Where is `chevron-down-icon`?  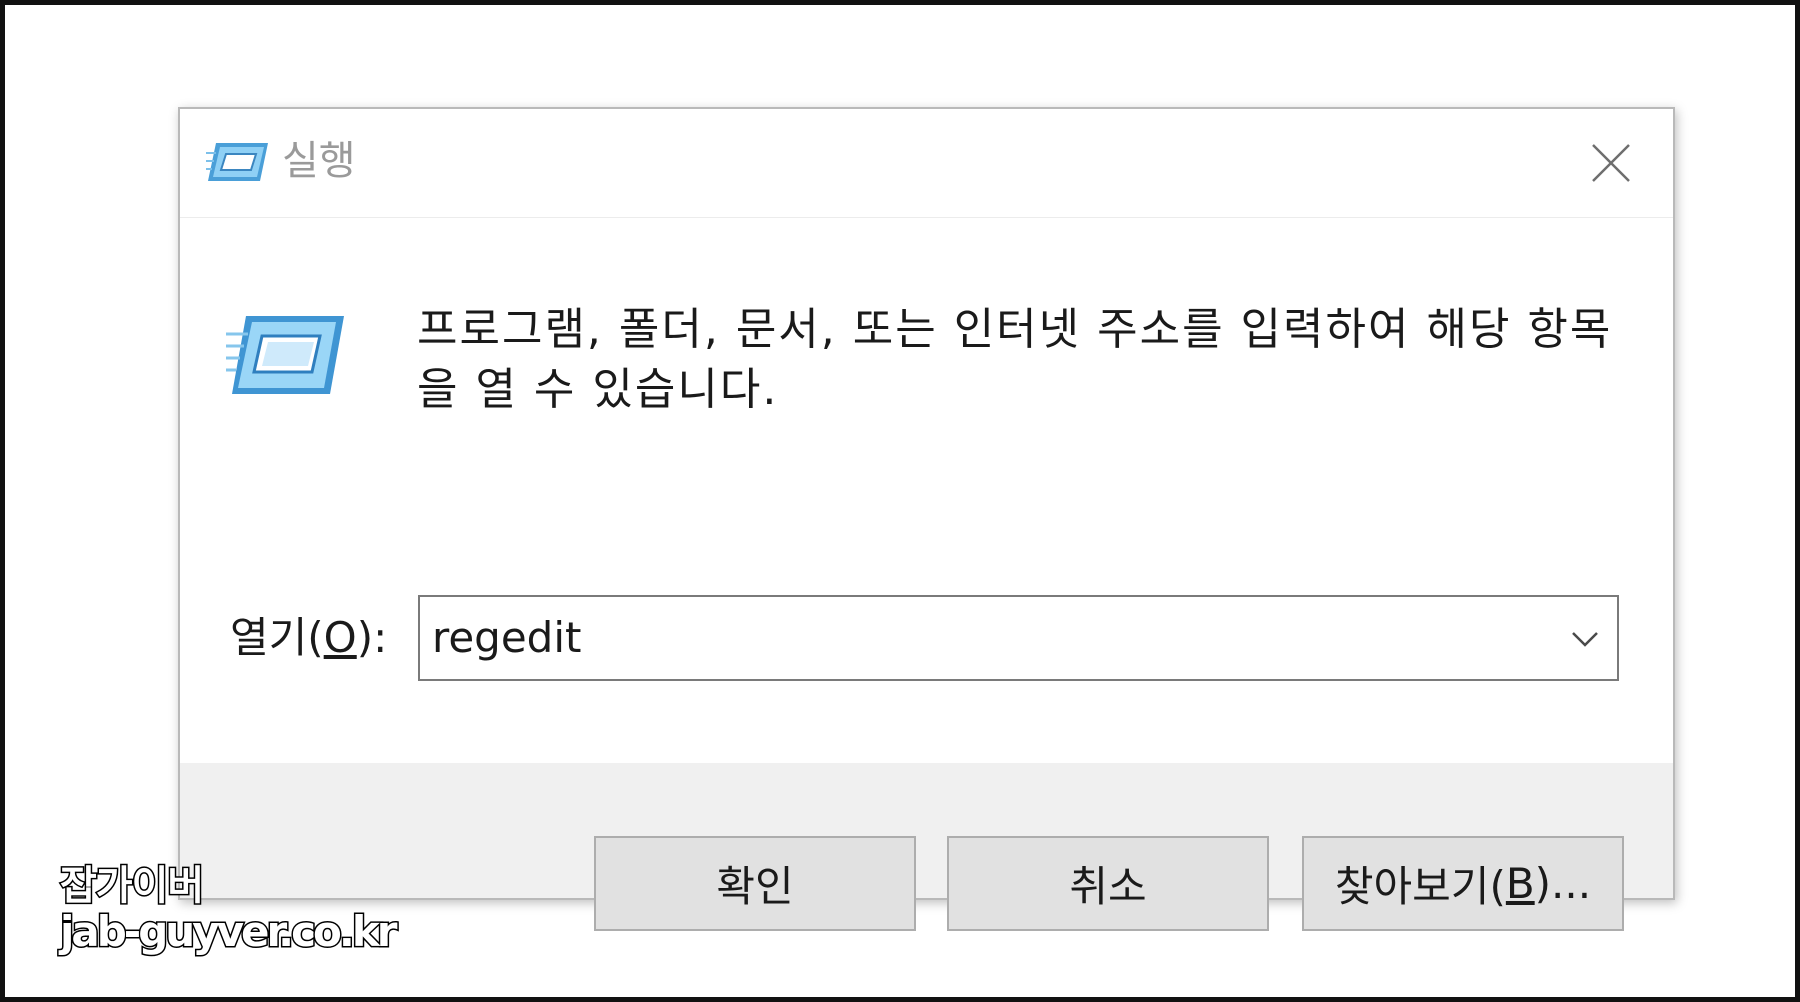
chevron-down-icon is located at coordinates (1585, 639).